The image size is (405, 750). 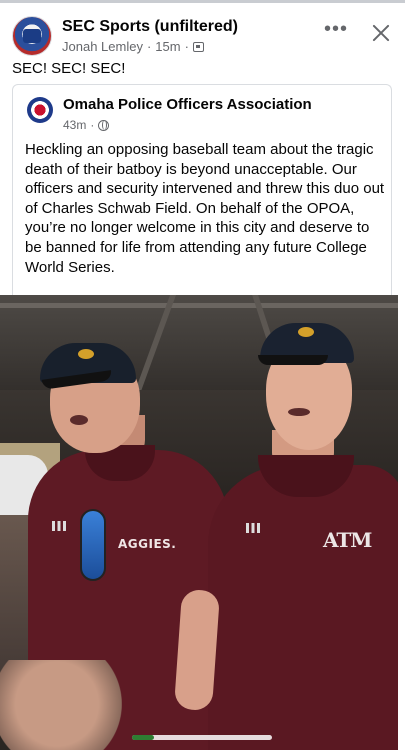 What do you see at coordinates (102, 46) in the screenshot?
I see `author-name: Jonah Lemley` at bounding box center [102, 46].